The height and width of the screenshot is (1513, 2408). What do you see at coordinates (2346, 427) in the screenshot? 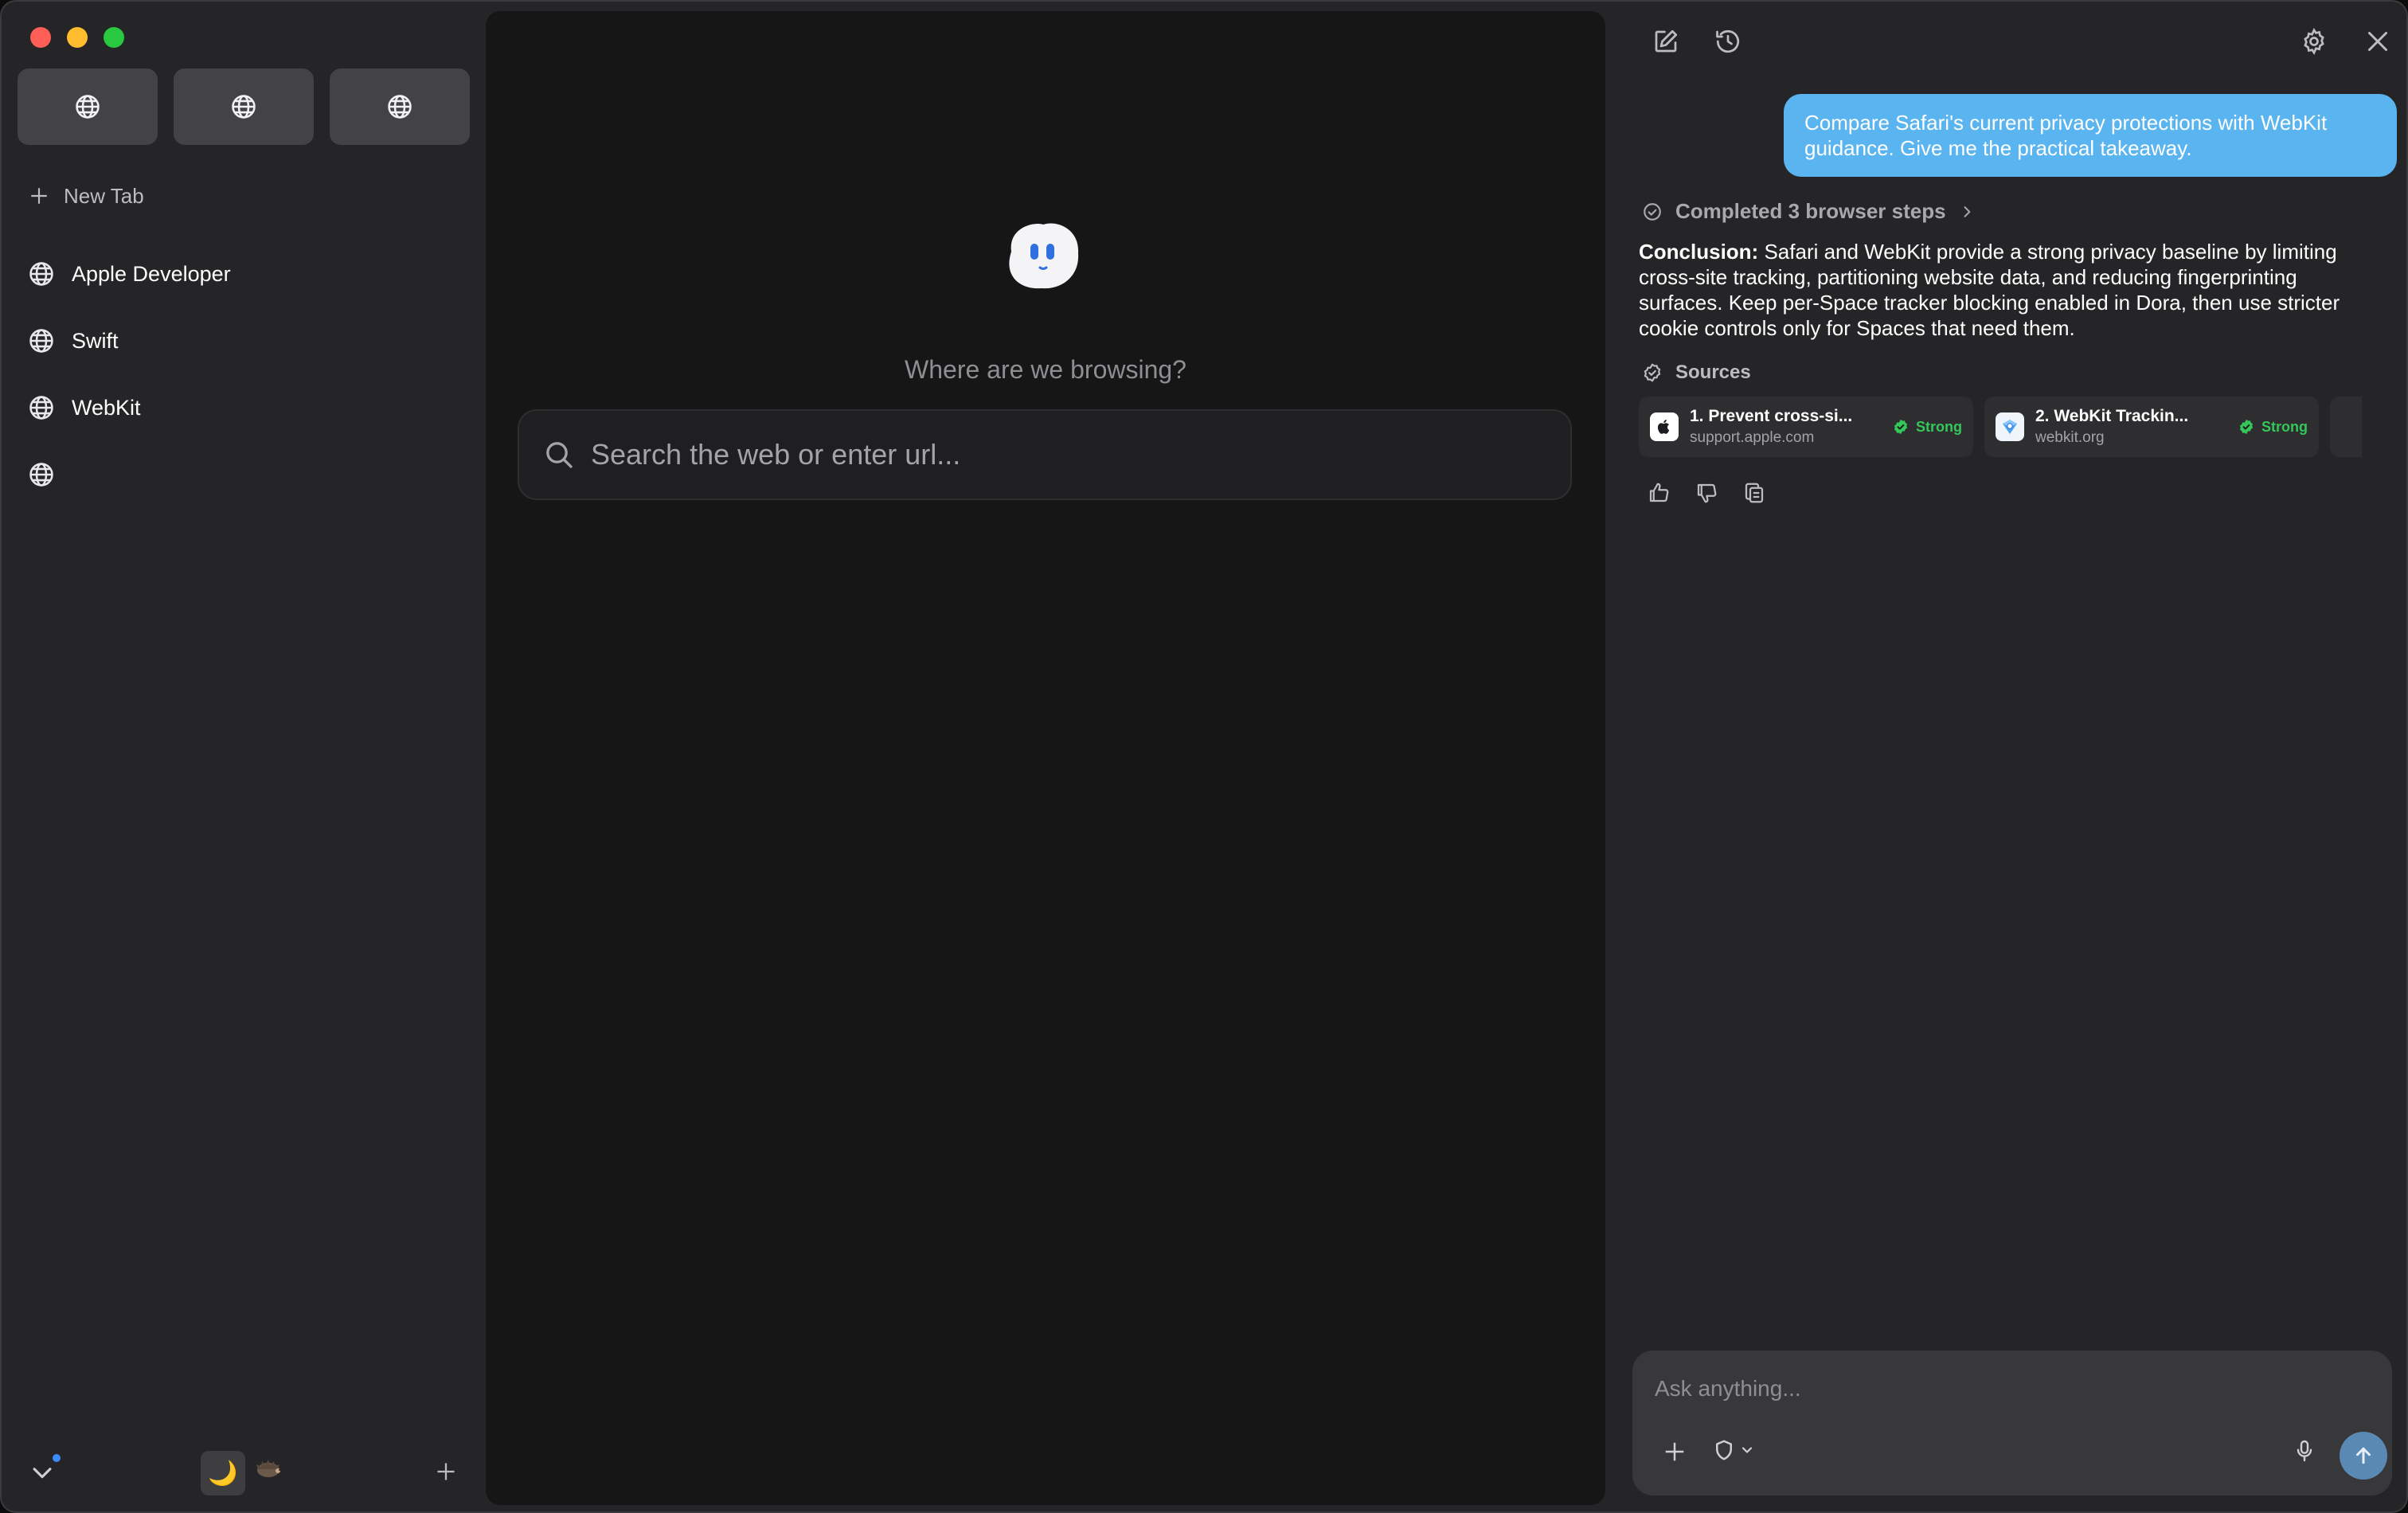
I see `source-card-overflow` at bounding box center [2346, 427].